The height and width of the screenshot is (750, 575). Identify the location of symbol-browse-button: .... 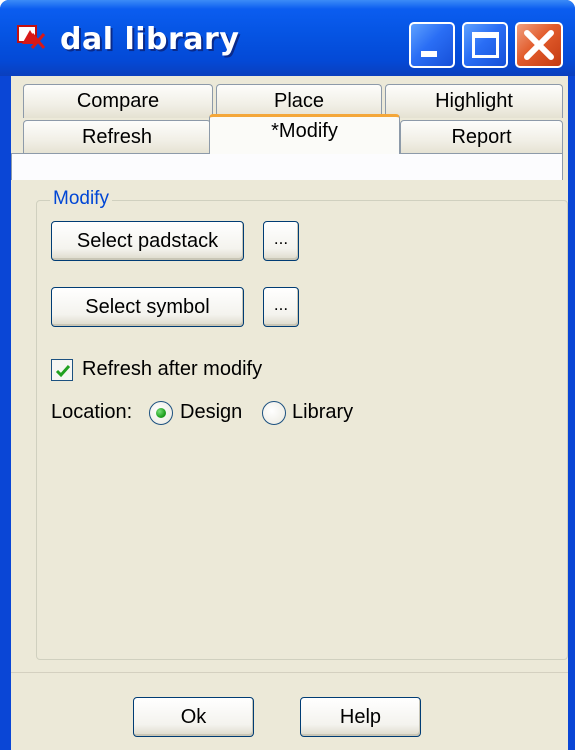
(281, 307).